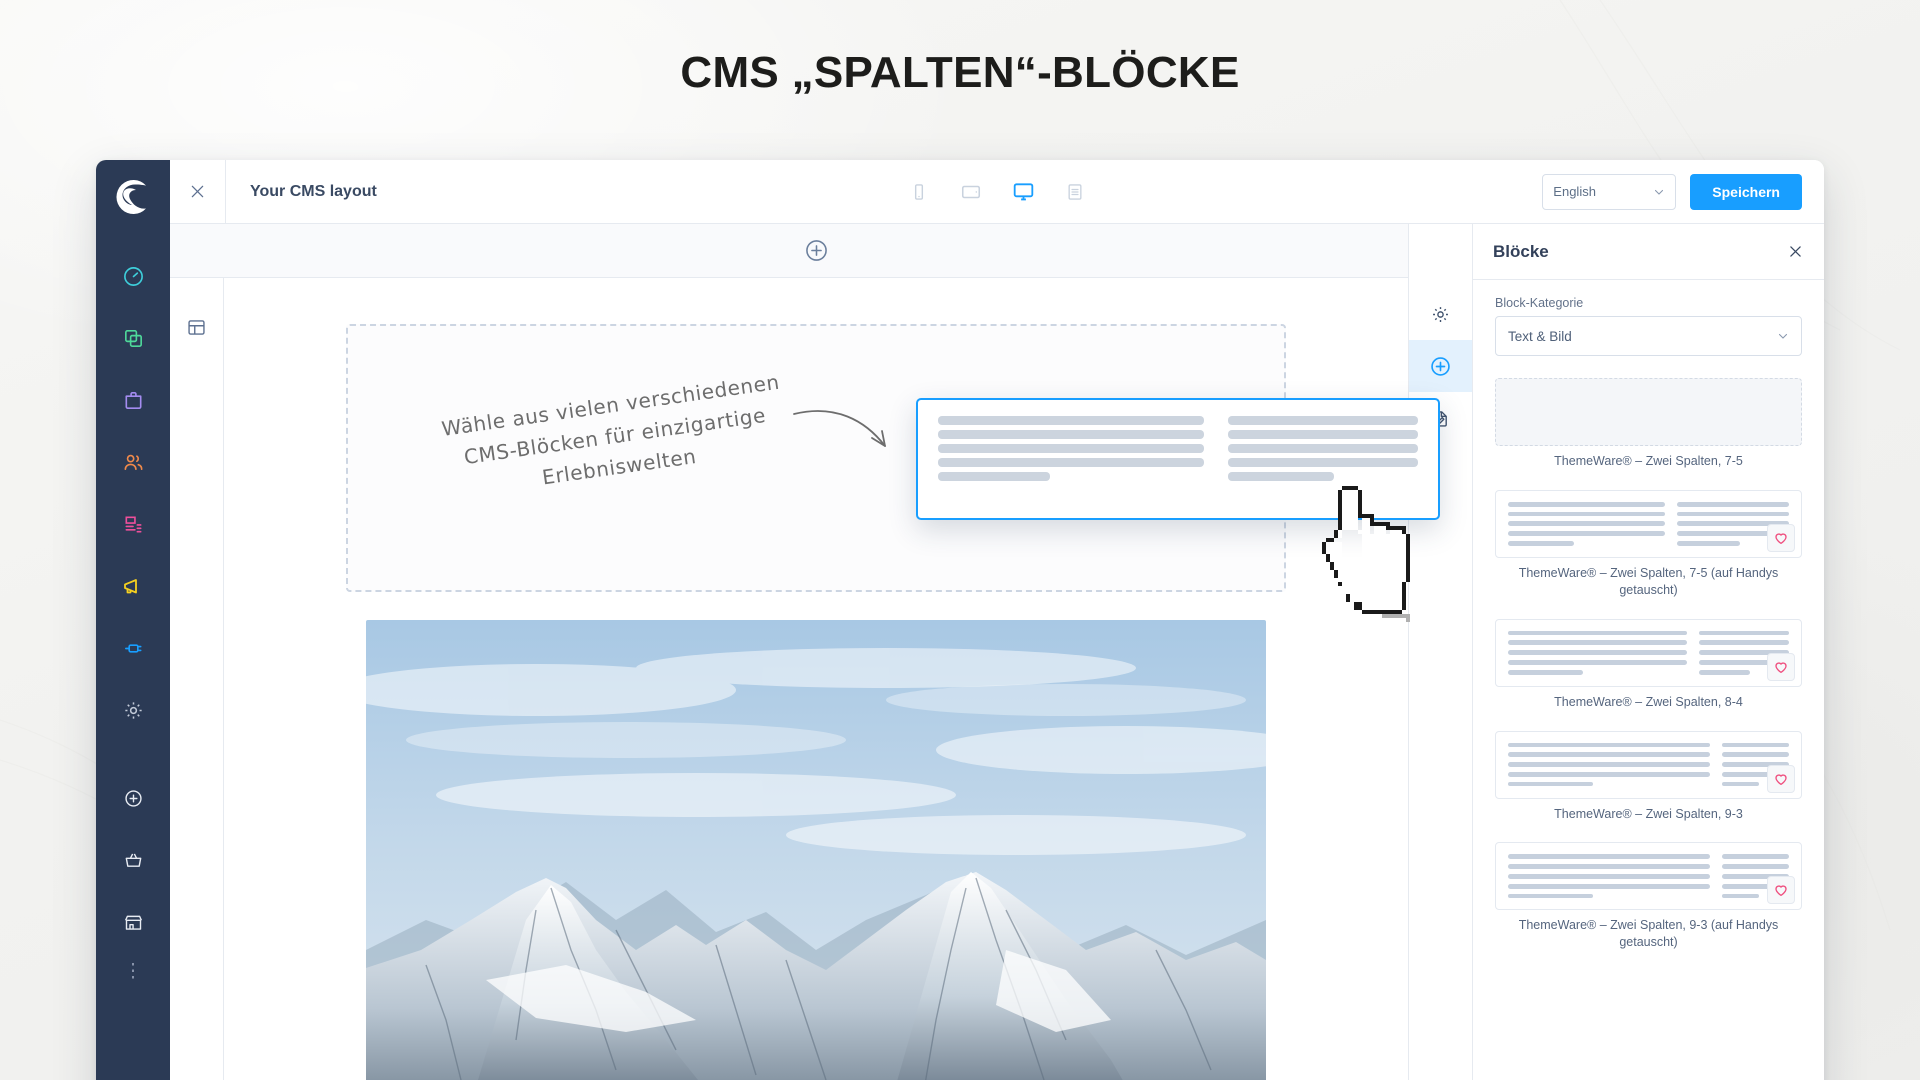 This screenshot has height=1080, width=1920. What do you see at coordinates (133, 276) in the screenshot?
I see `sidebar-item-dashboard` at bounding box center [133, 276].